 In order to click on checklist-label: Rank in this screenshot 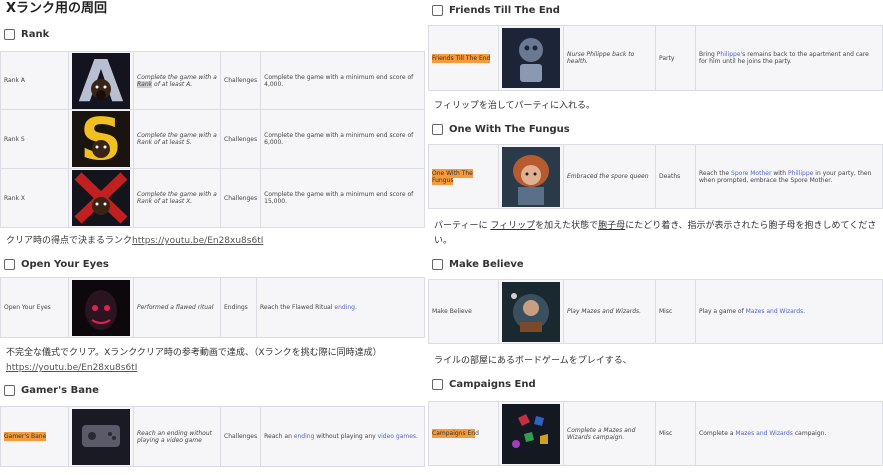, I will do `click(35, 34)`.